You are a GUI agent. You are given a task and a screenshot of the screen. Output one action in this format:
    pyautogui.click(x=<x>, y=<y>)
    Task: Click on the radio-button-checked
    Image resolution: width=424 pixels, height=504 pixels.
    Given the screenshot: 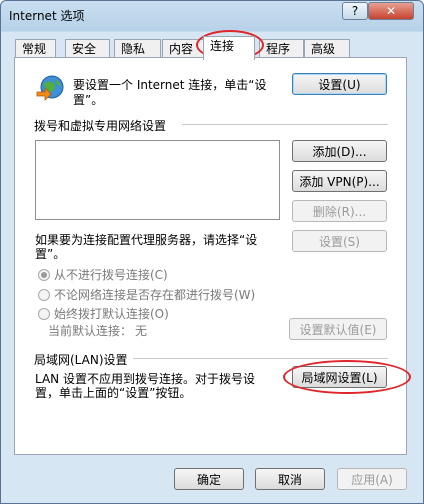 What is the action you would take?
    pyautogui.click(x=44, y=274)
    